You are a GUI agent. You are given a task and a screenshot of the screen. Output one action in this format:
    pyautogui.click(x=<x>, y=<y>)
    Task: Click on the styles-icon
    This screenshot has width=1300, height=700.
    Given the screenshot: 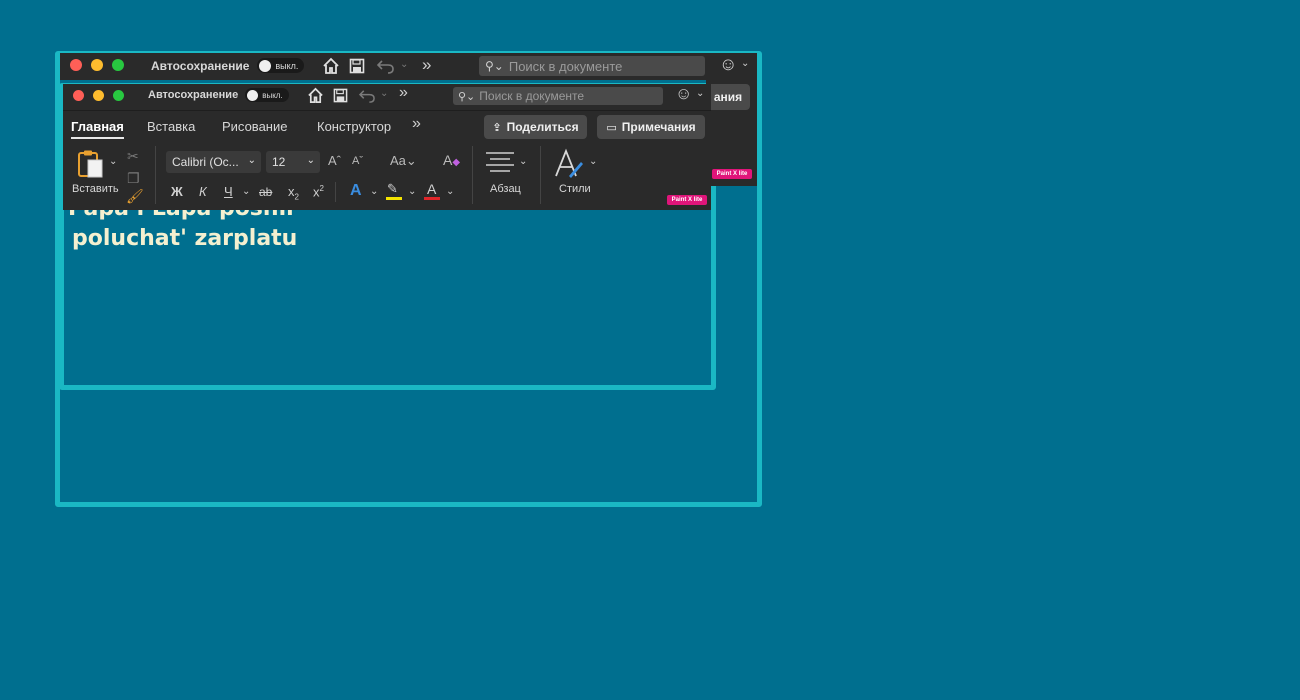 What is the action you would take?
    pyautogui.click(x=569, y=164)
    